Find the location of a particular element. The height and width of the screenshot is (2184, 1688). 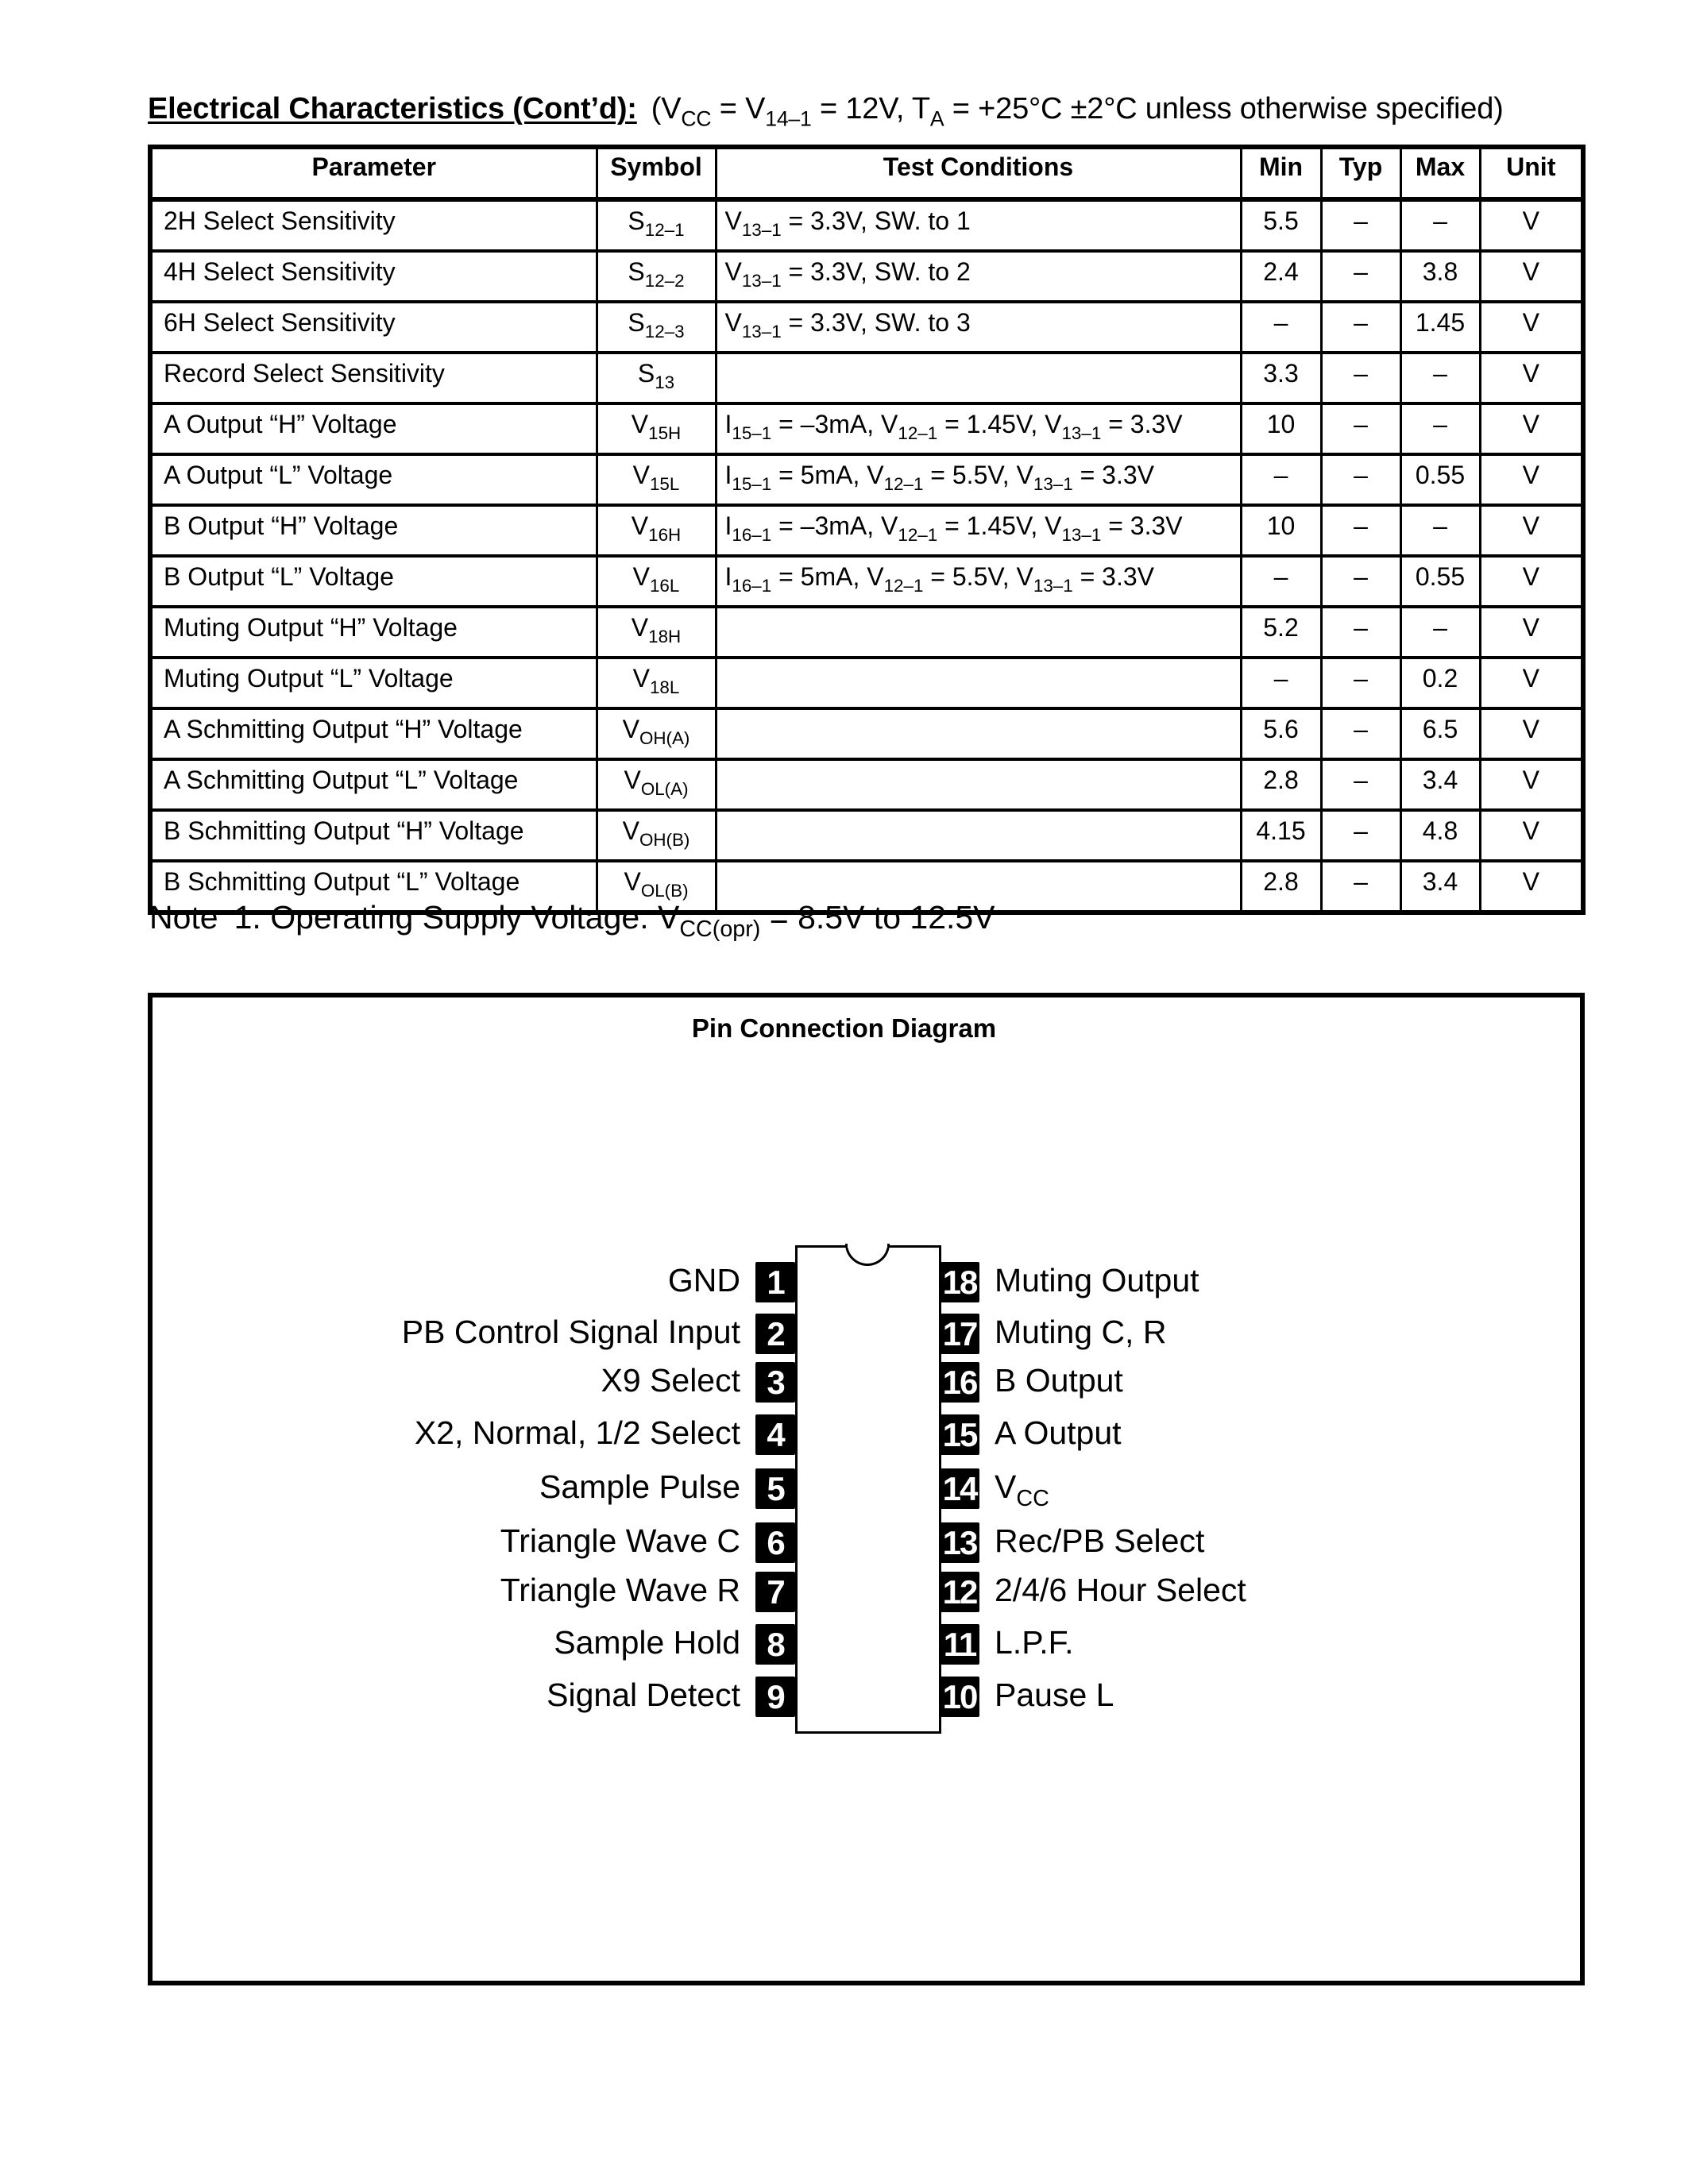

pin-6-label: Triangle Wave C is located at coordinates (620, 1540).